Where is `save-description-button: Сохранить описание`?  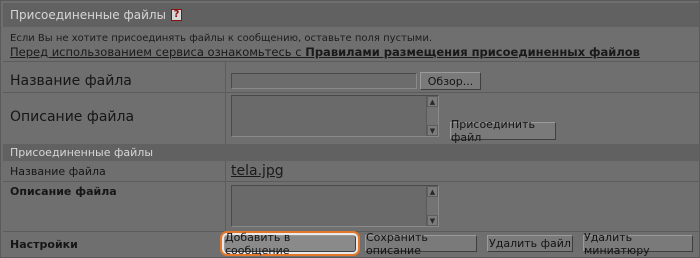
save-description-button: Сохранить описание is located at coordinates (421, 244).